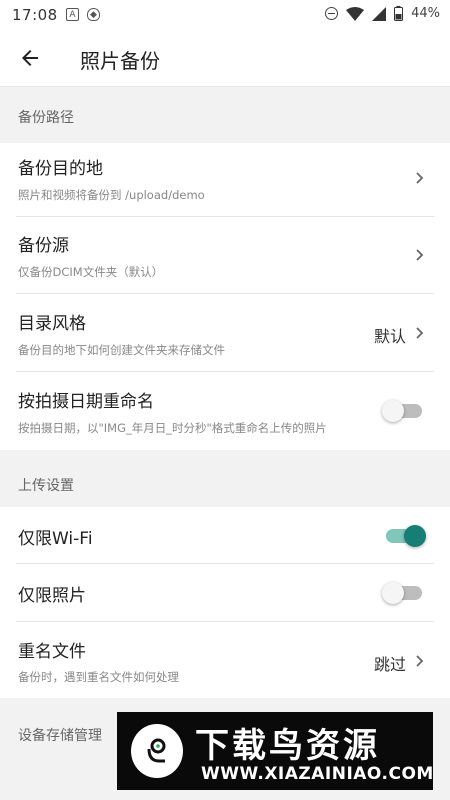  Describe the element at coordinates (225, 535) in the screenshot. I see `wifi-only-item: 仅限Wi-Fi` at that location.